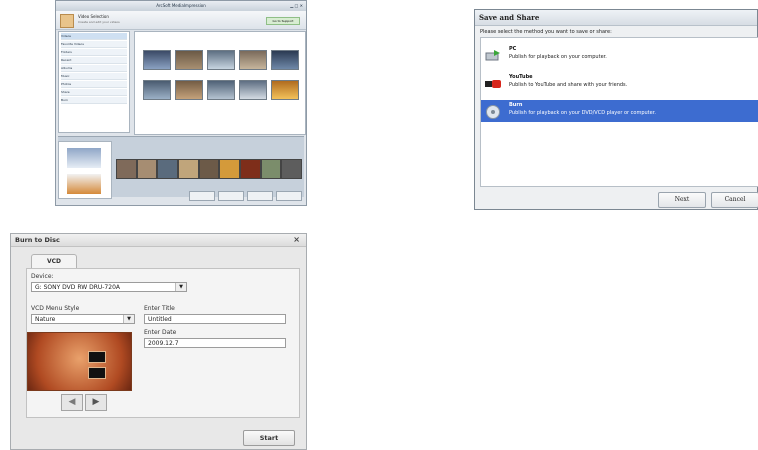  I want to click on option-title: YouTube, so click(521, 77).